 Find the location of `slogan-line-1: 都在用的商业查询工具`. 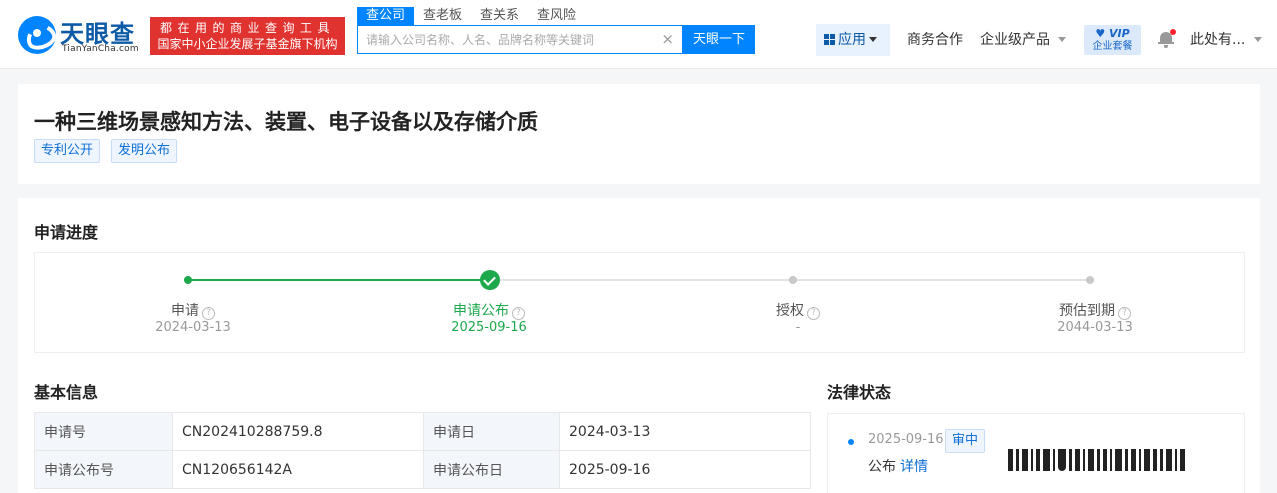

slogan-line-1: 都在用的商业查询工具 is located at coordinates (247, 28).